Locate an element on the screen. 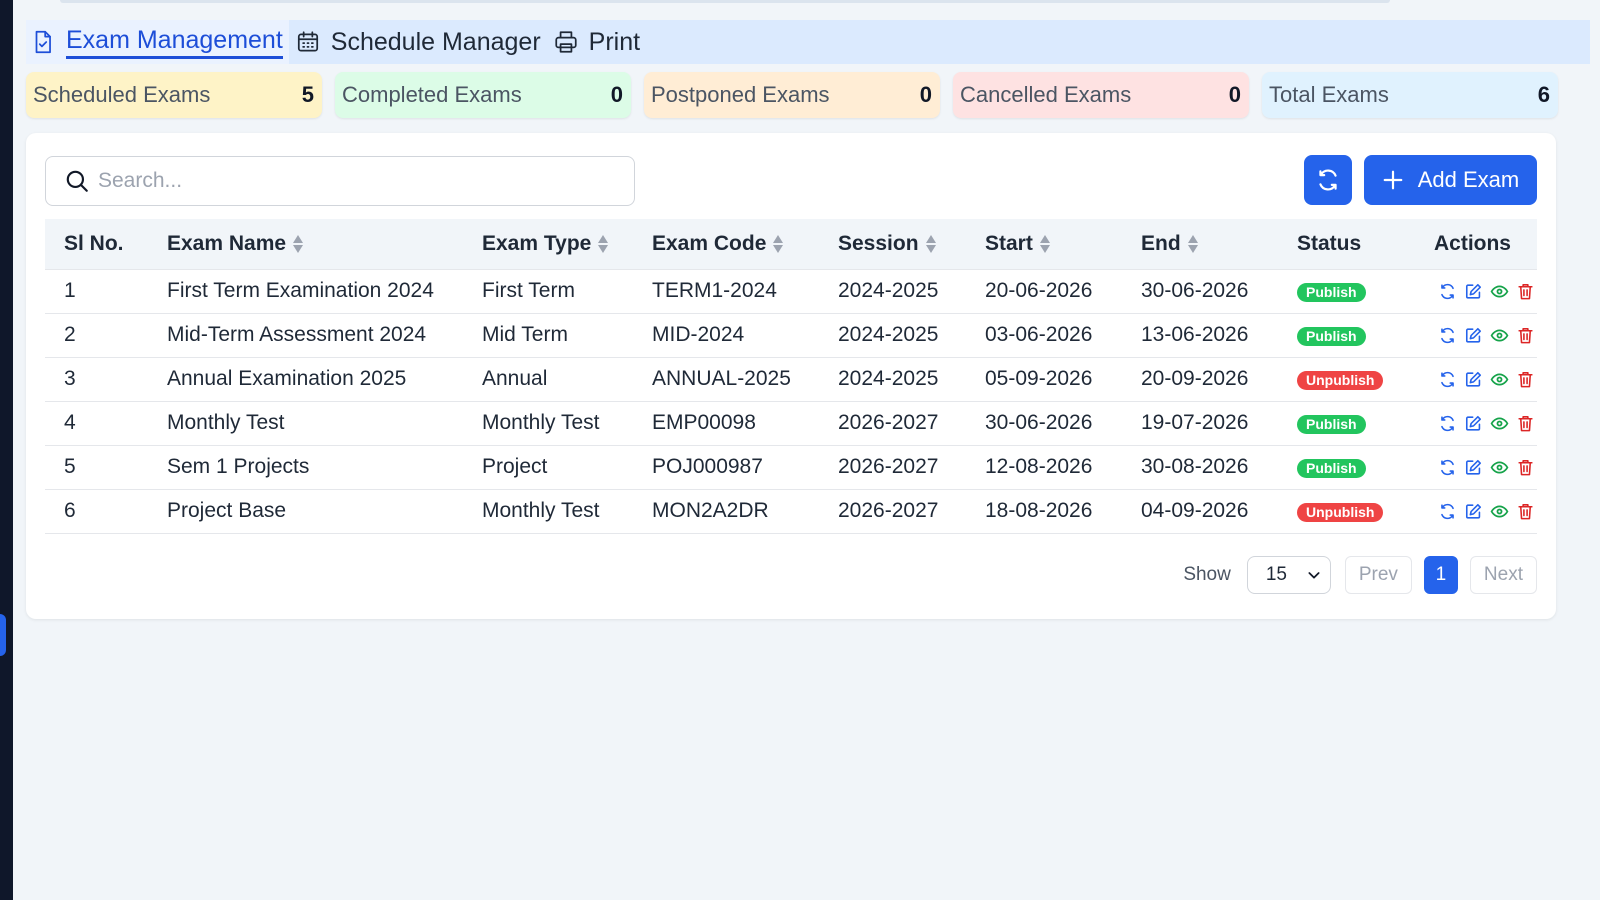  tab-print: Print is located at coordinates (597, 42).